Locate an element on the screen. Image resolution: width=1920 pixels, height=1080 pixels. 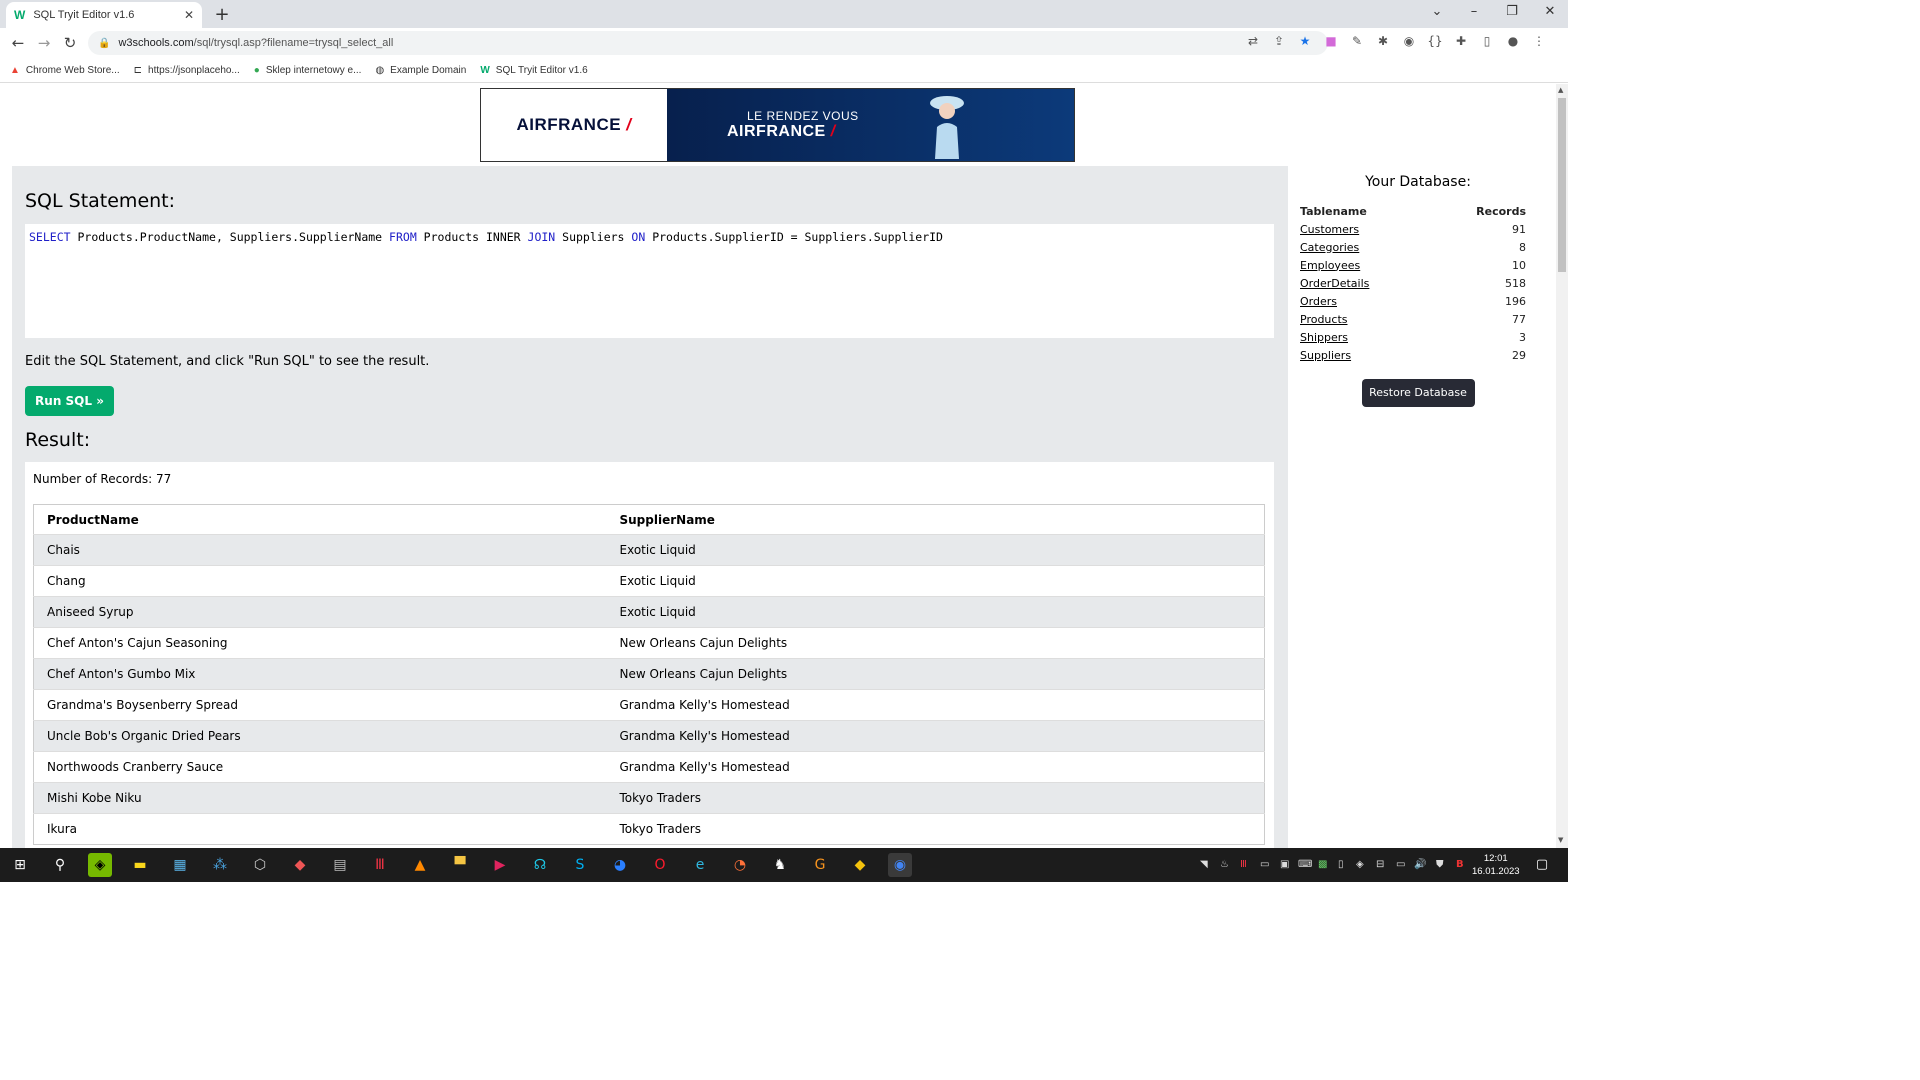
page-scrollbar: ▲ ▼ is located at coordinates (1562, 466).